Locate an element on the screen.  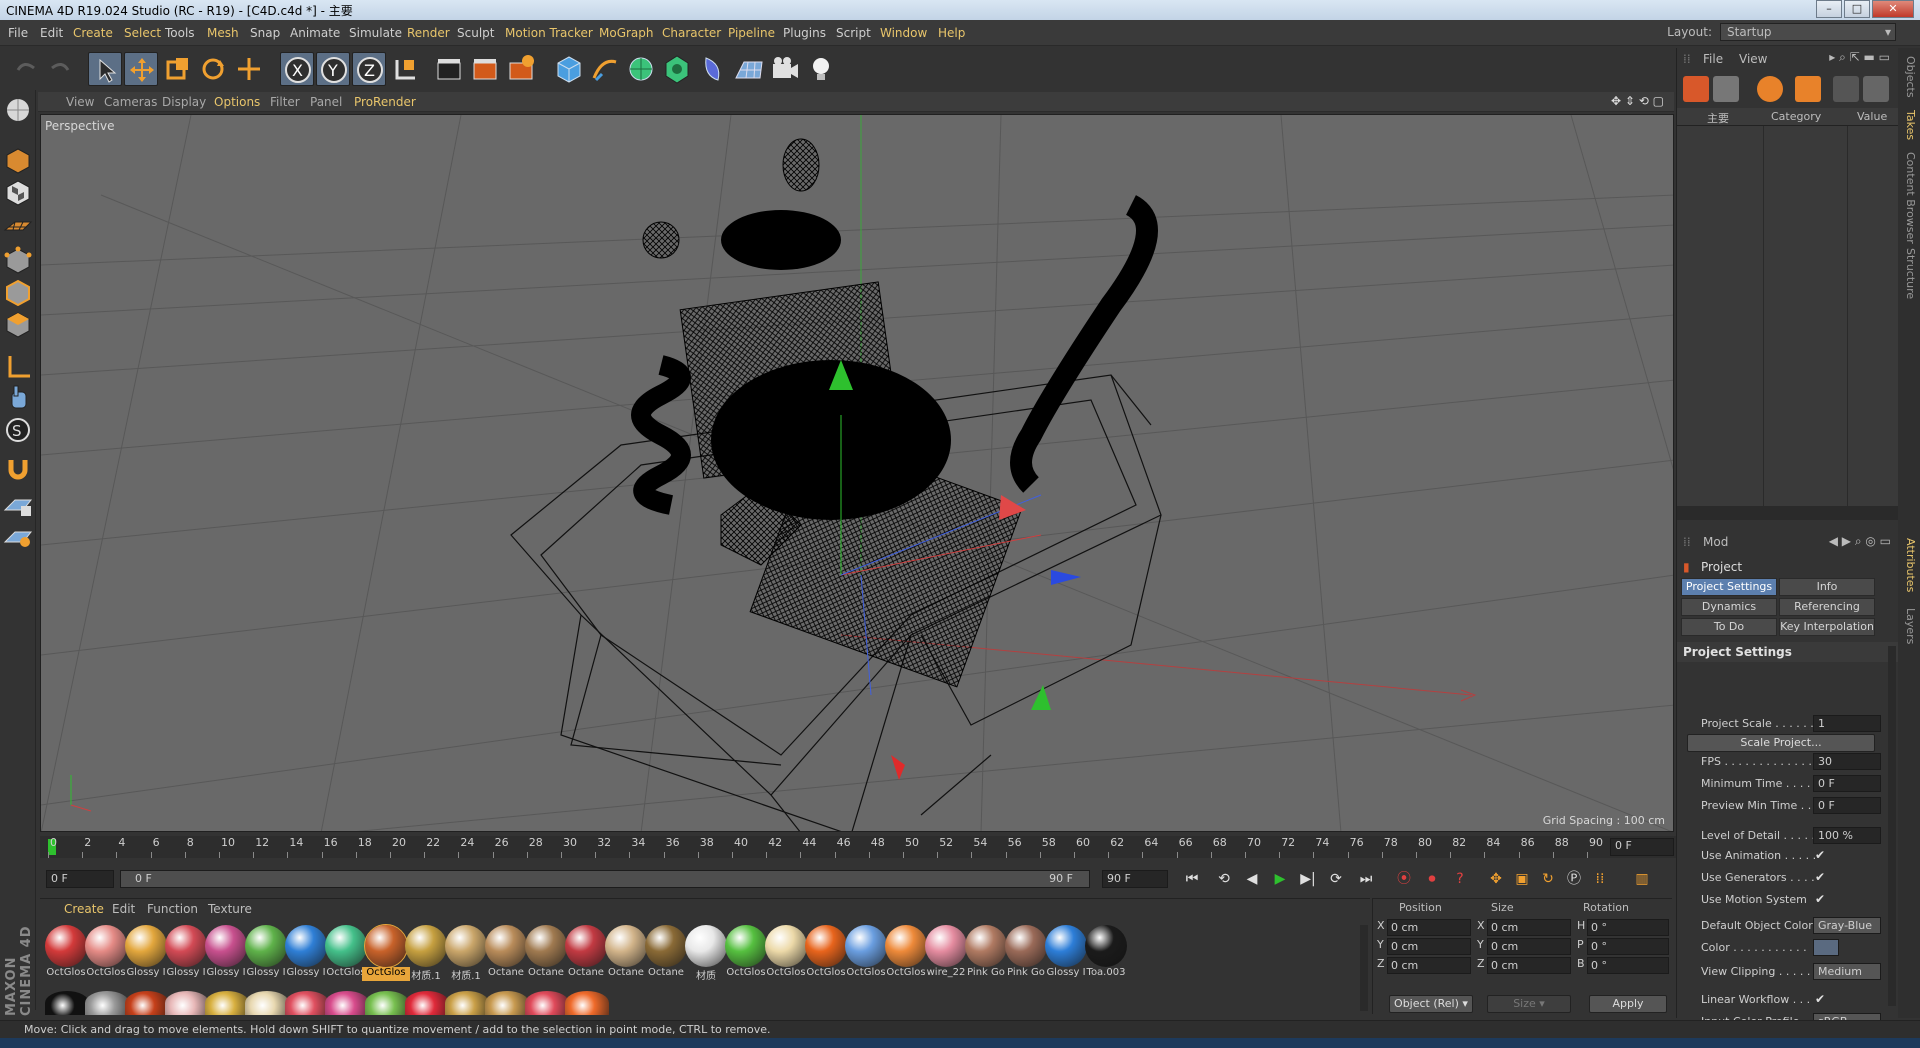
attribute-value-field: Gray-Blue is located at coordinates (1847, 925).